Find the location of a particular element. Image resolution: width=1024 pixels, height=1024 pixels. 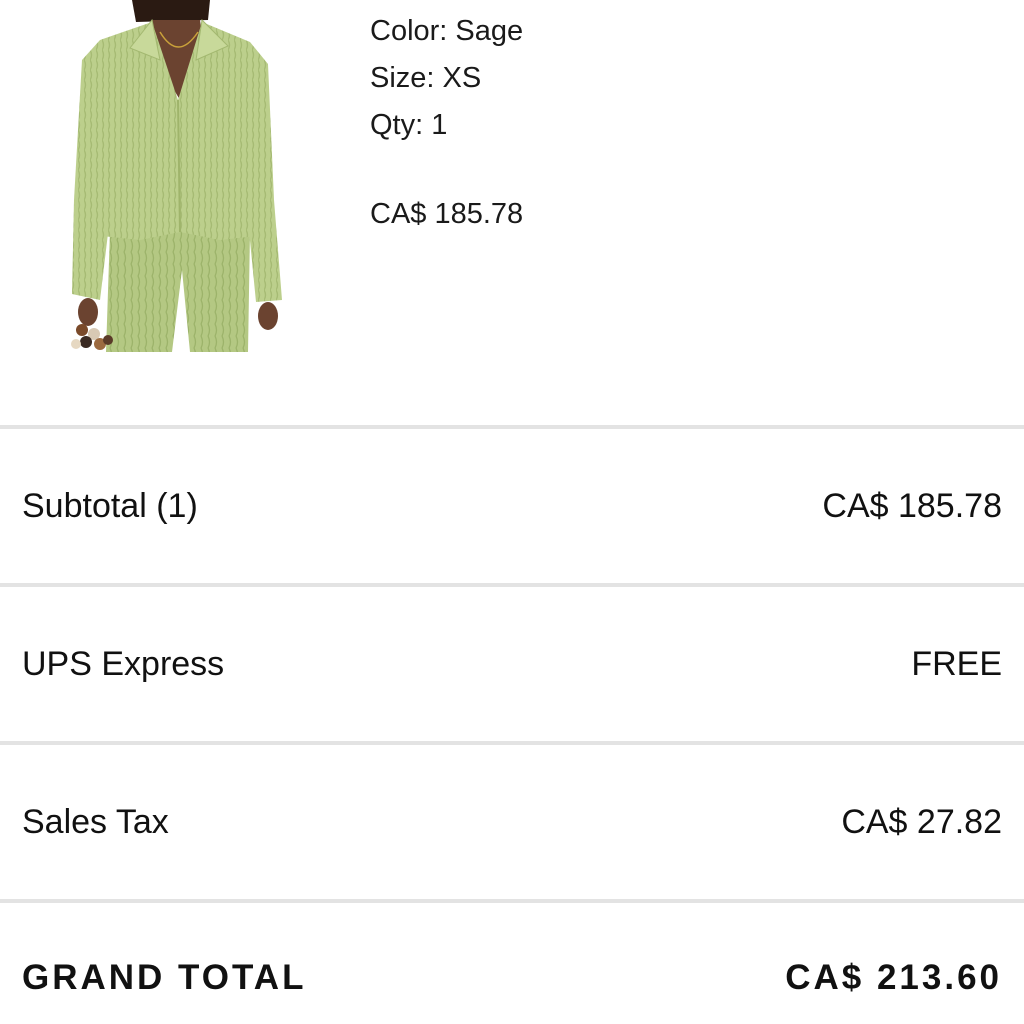

shipping-label: UPS Express is located at coordinates (123, 663).